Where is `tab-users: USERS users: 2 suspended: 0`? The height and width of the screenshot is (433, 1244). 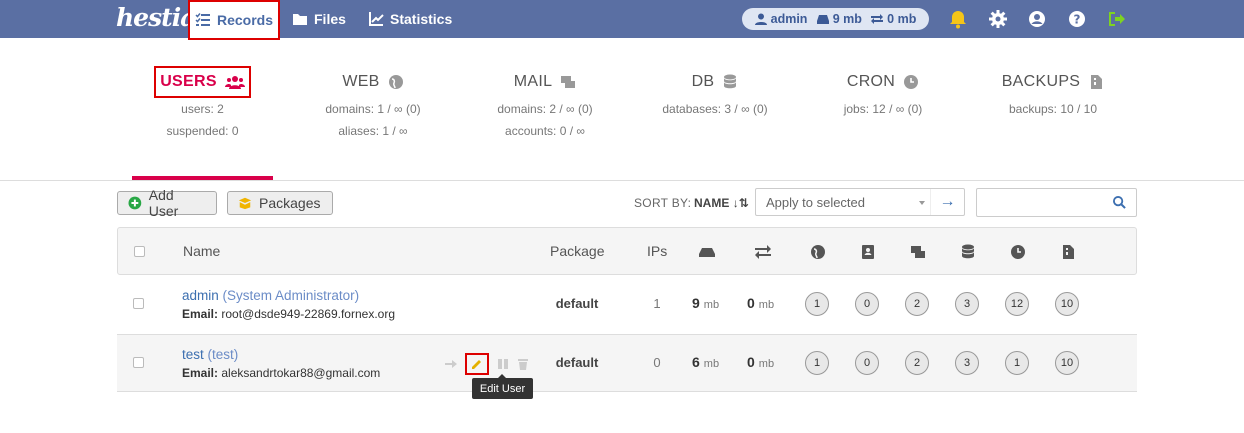
tab-users: USERS users: 2 suspended: 0 is located at coordinates (202, 104).